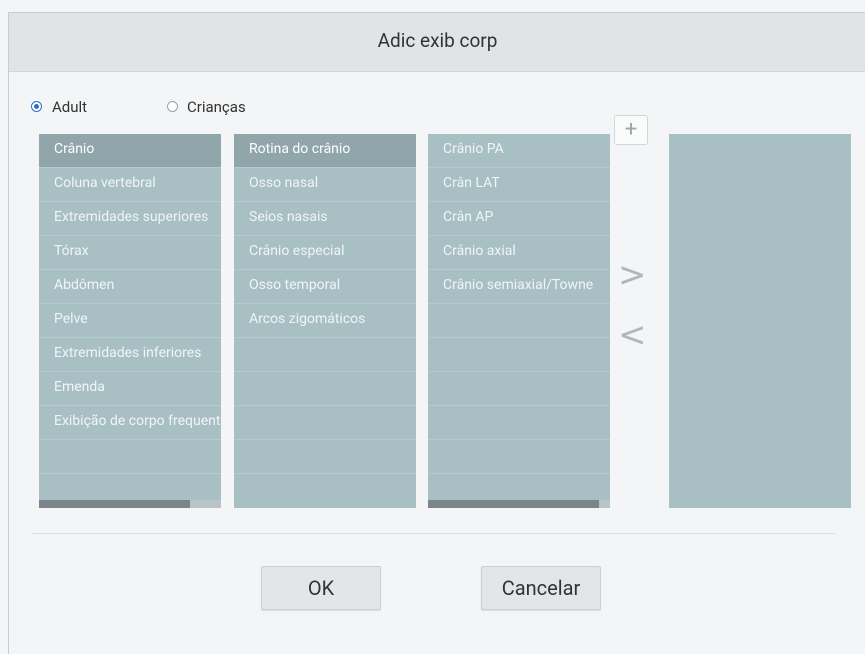  What do you see at coordinates (130, 389) in the screenshot?
I see `list-item: Emenda` at bounding box center [130, 389].